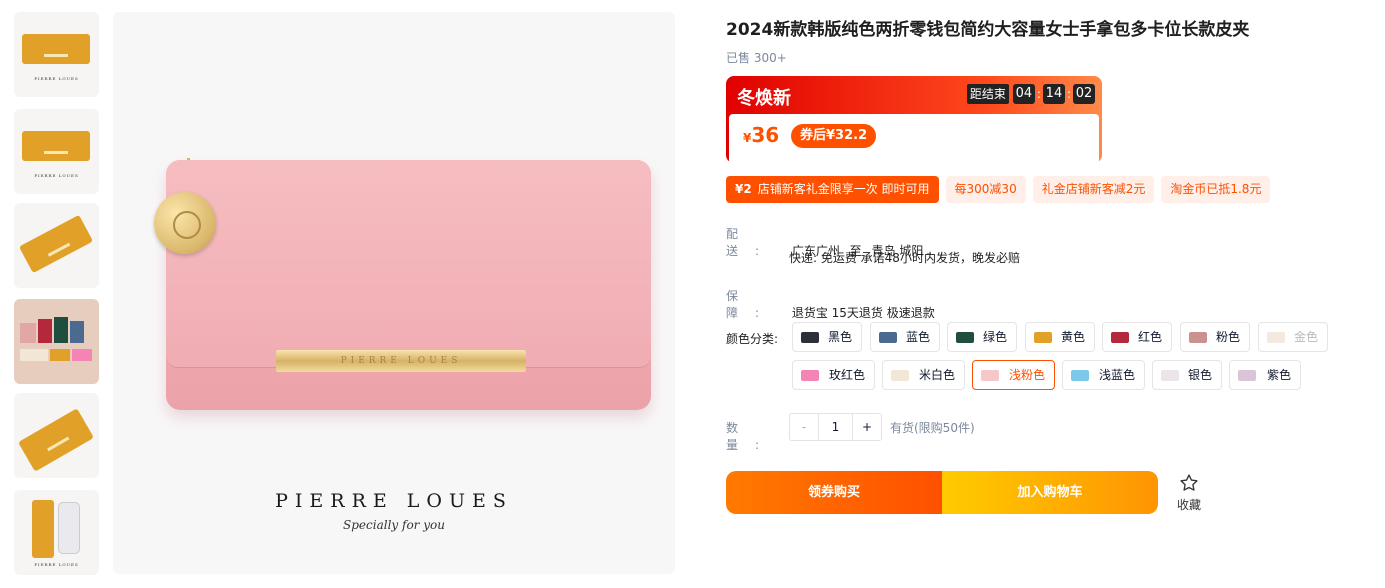  I want to click on color-option-light-pink: 浅粉色, so click(1013, 375).